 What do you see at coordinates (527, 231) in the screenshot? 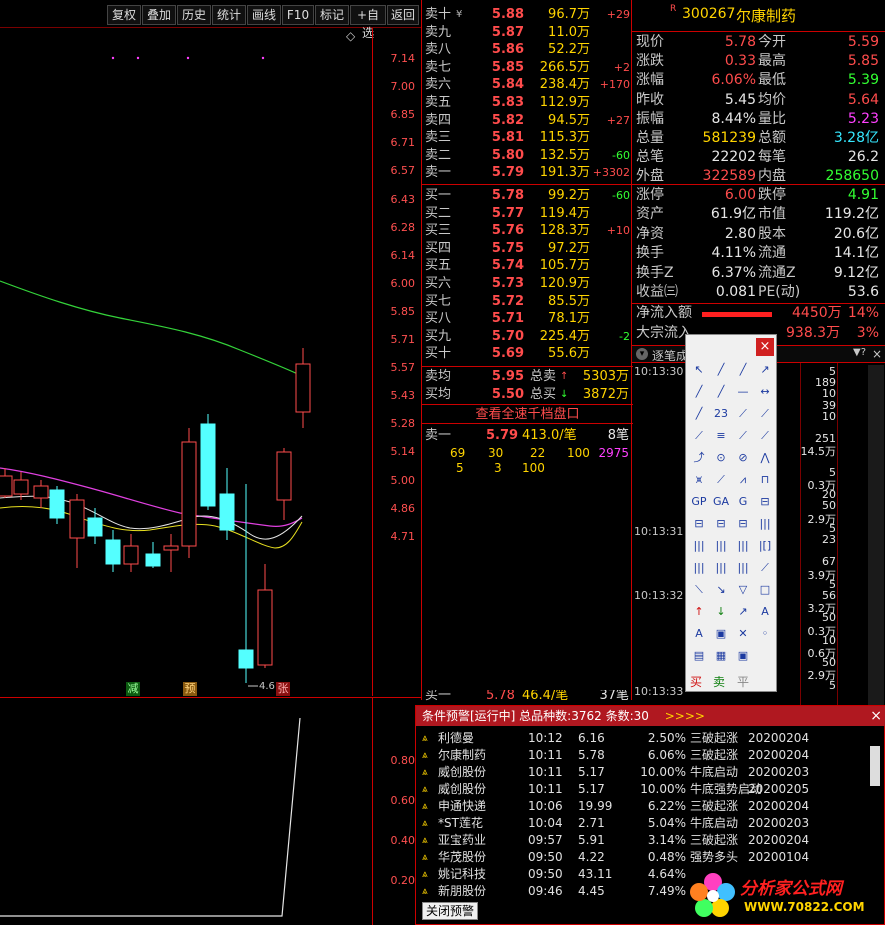
I see `buy-level-row: 买三 5.76 128.3万 +10` at bounding box center [527, 231].